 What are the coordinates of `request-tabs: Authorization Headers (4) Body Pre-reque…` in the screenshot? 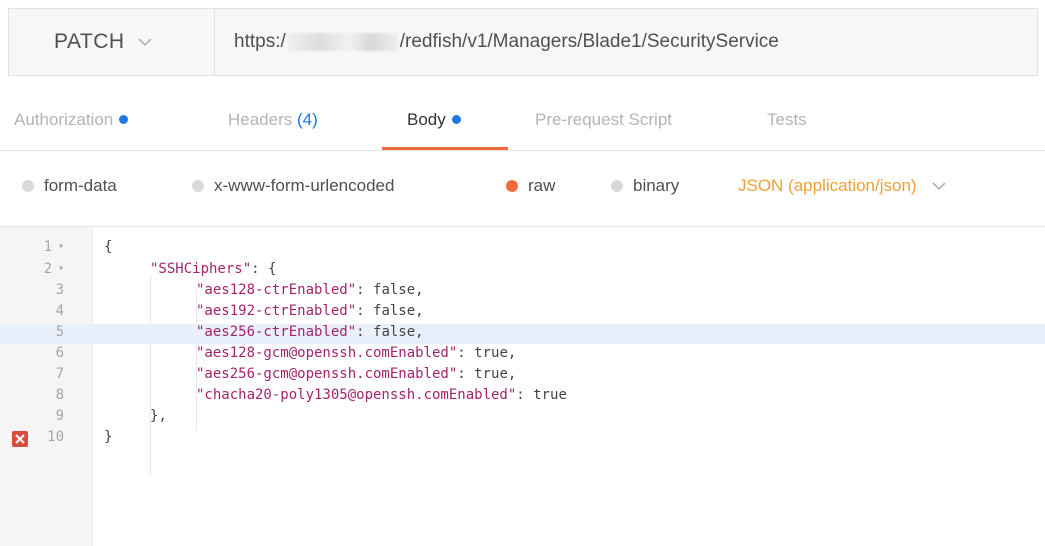 It's located at (522, 124).